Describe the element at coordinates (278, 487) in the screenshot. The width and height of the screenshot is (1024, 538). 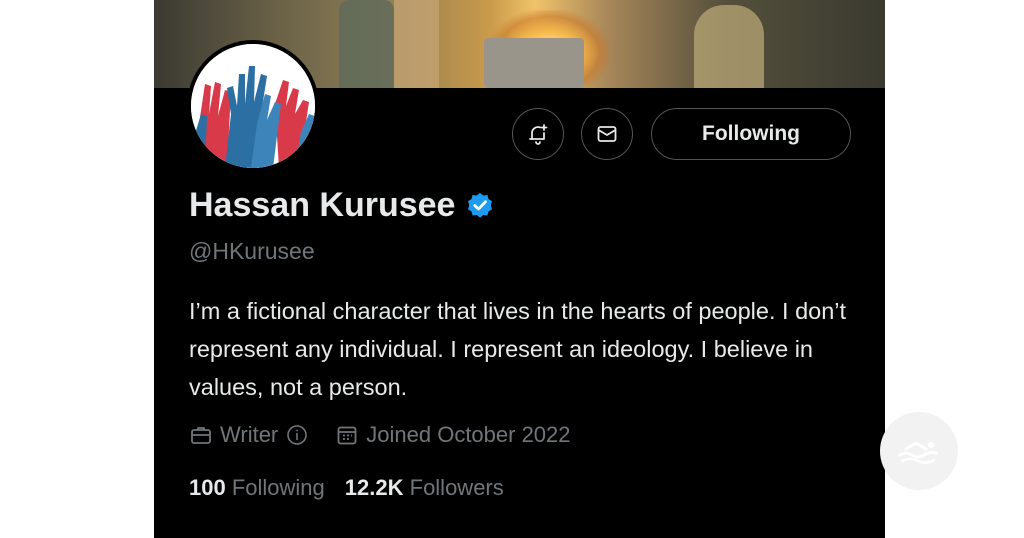
I see `following-label: Following` at that location.